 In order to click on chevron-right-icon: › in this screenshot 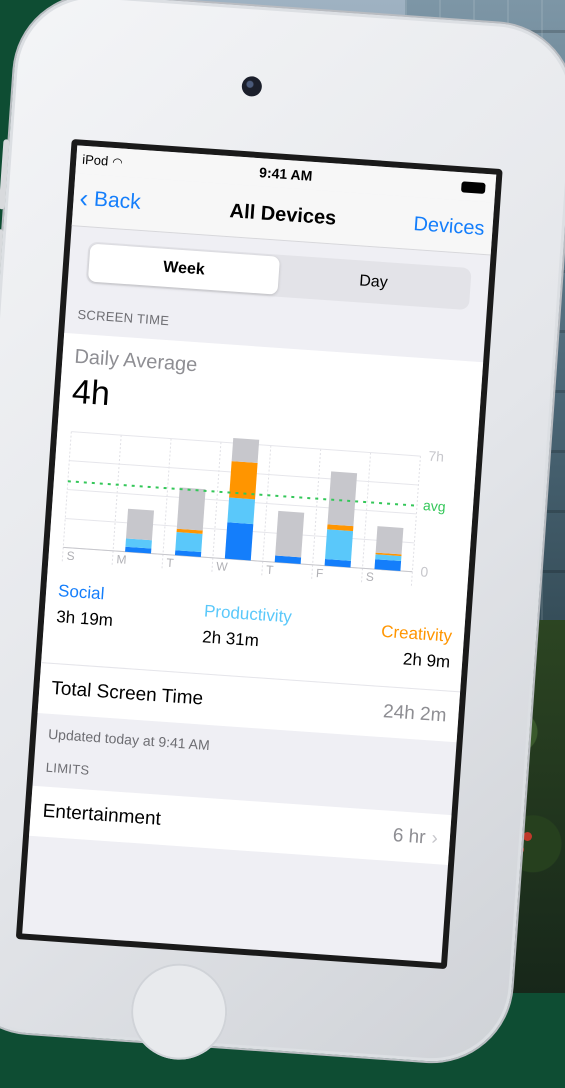, I will do `click(434, 838)`.